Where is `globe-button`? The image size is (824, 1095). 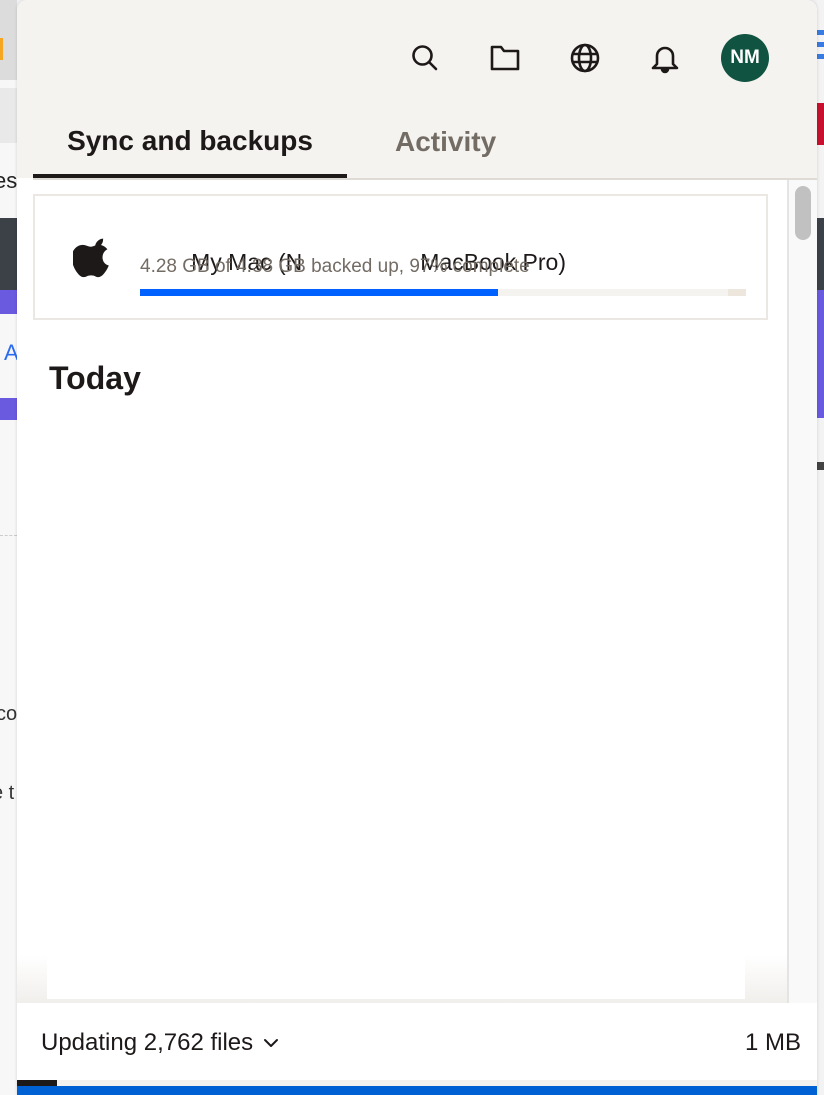 globe-button is located at coordinates (585, 58).